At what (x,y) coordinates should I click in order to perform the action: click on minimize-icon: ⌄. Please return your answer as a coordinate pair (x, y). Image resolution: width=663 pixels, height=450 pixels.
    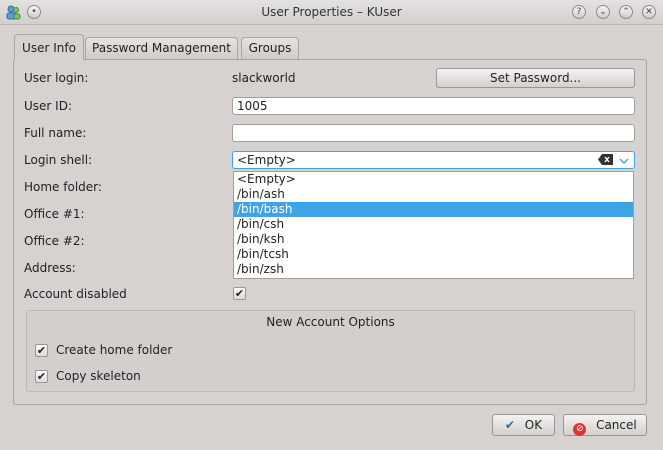
    Looking at the image, I should click on (603, 11).